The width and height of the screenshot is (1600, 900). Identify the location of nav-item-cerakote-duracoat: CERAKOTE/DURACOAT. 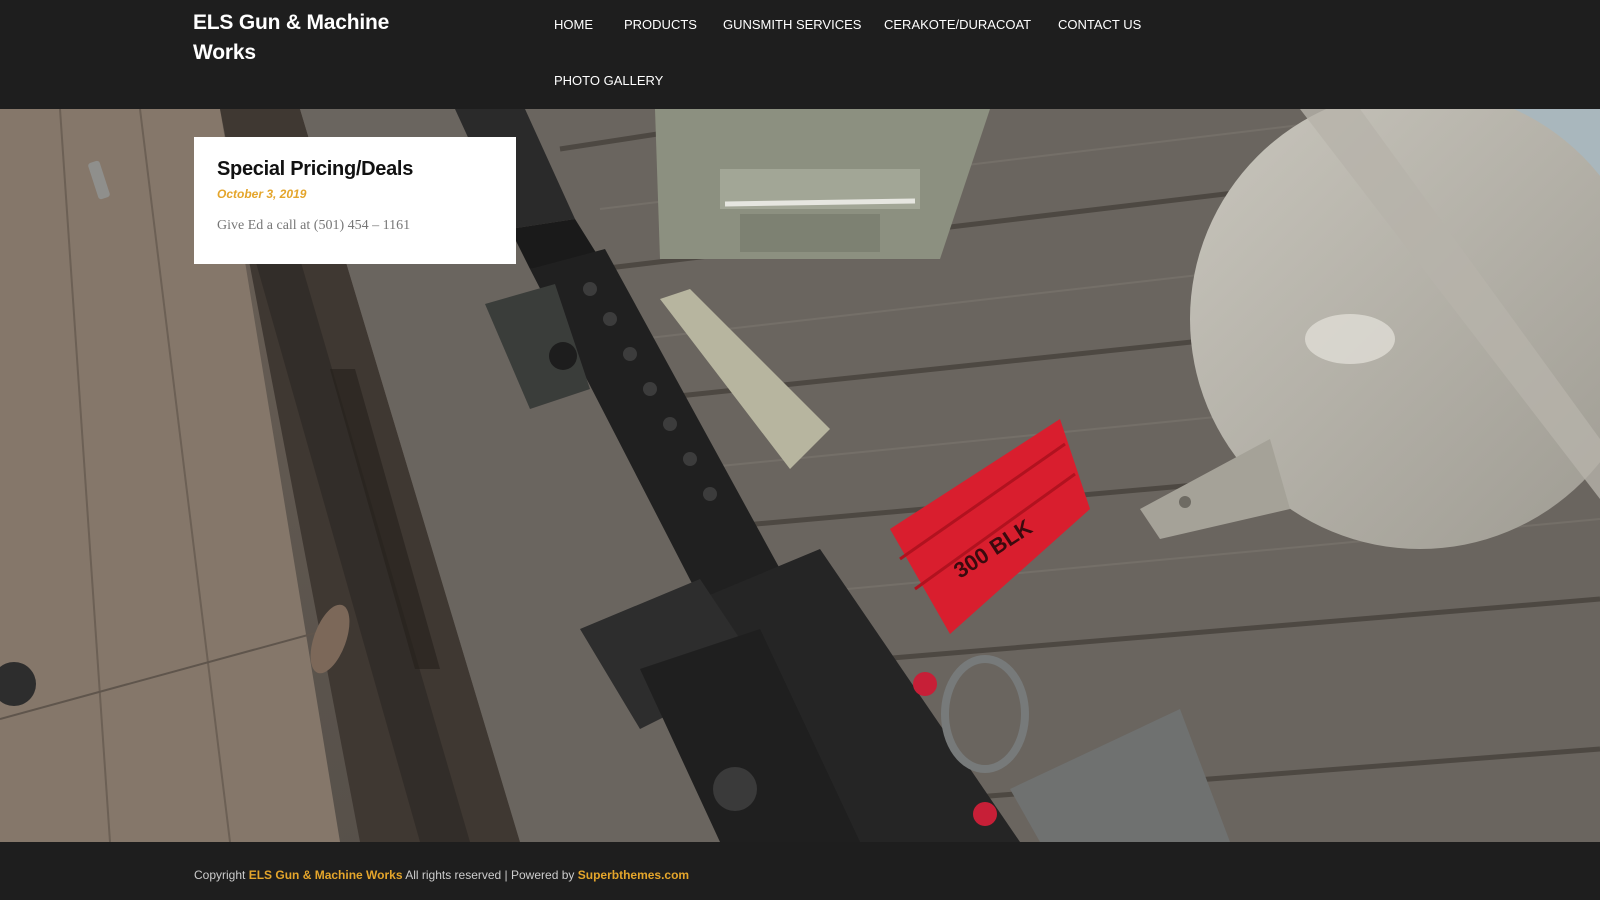
(957, 25).